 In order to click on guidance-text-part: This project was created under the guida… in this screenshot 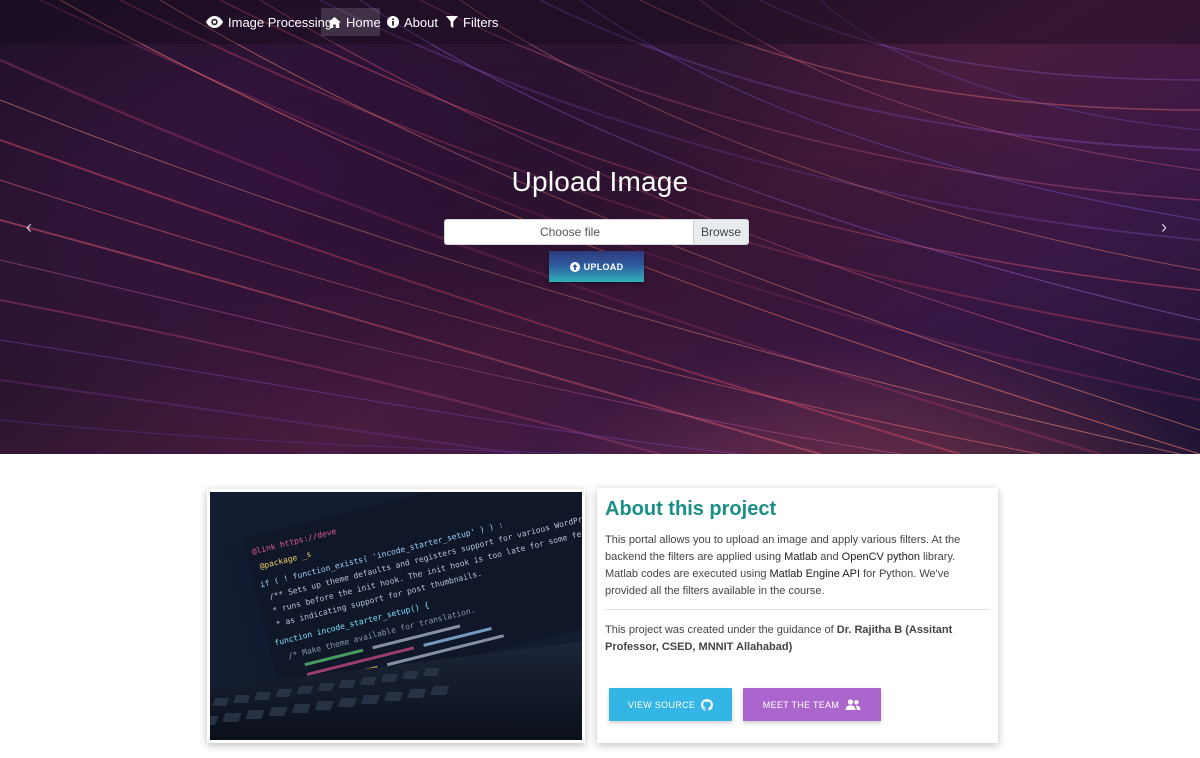, I will do `click(721, 630)`.